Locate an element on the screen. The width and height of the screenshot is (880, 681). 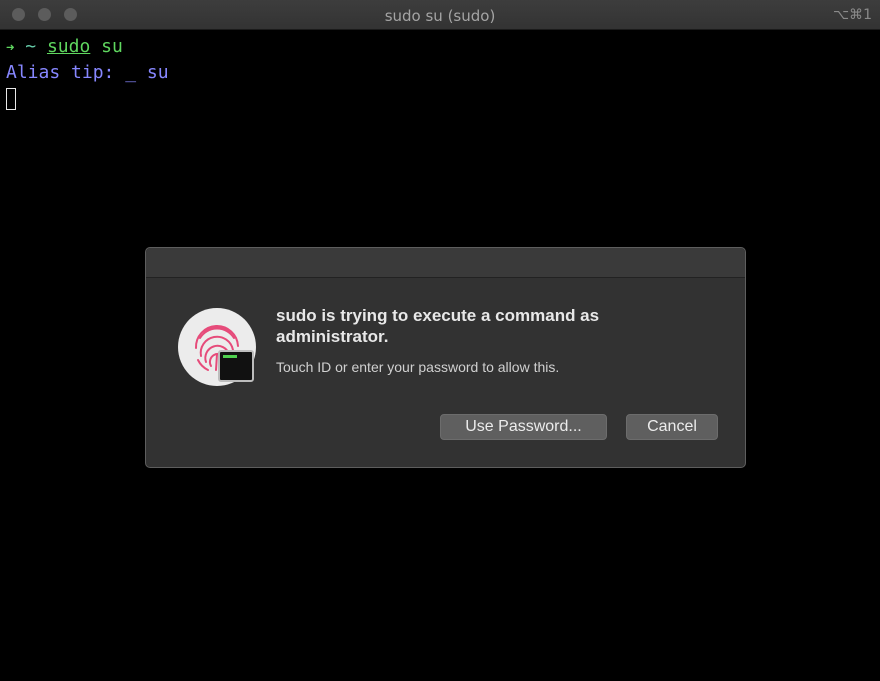
cancel-button: Cancel is located at coordinates (672, 427).